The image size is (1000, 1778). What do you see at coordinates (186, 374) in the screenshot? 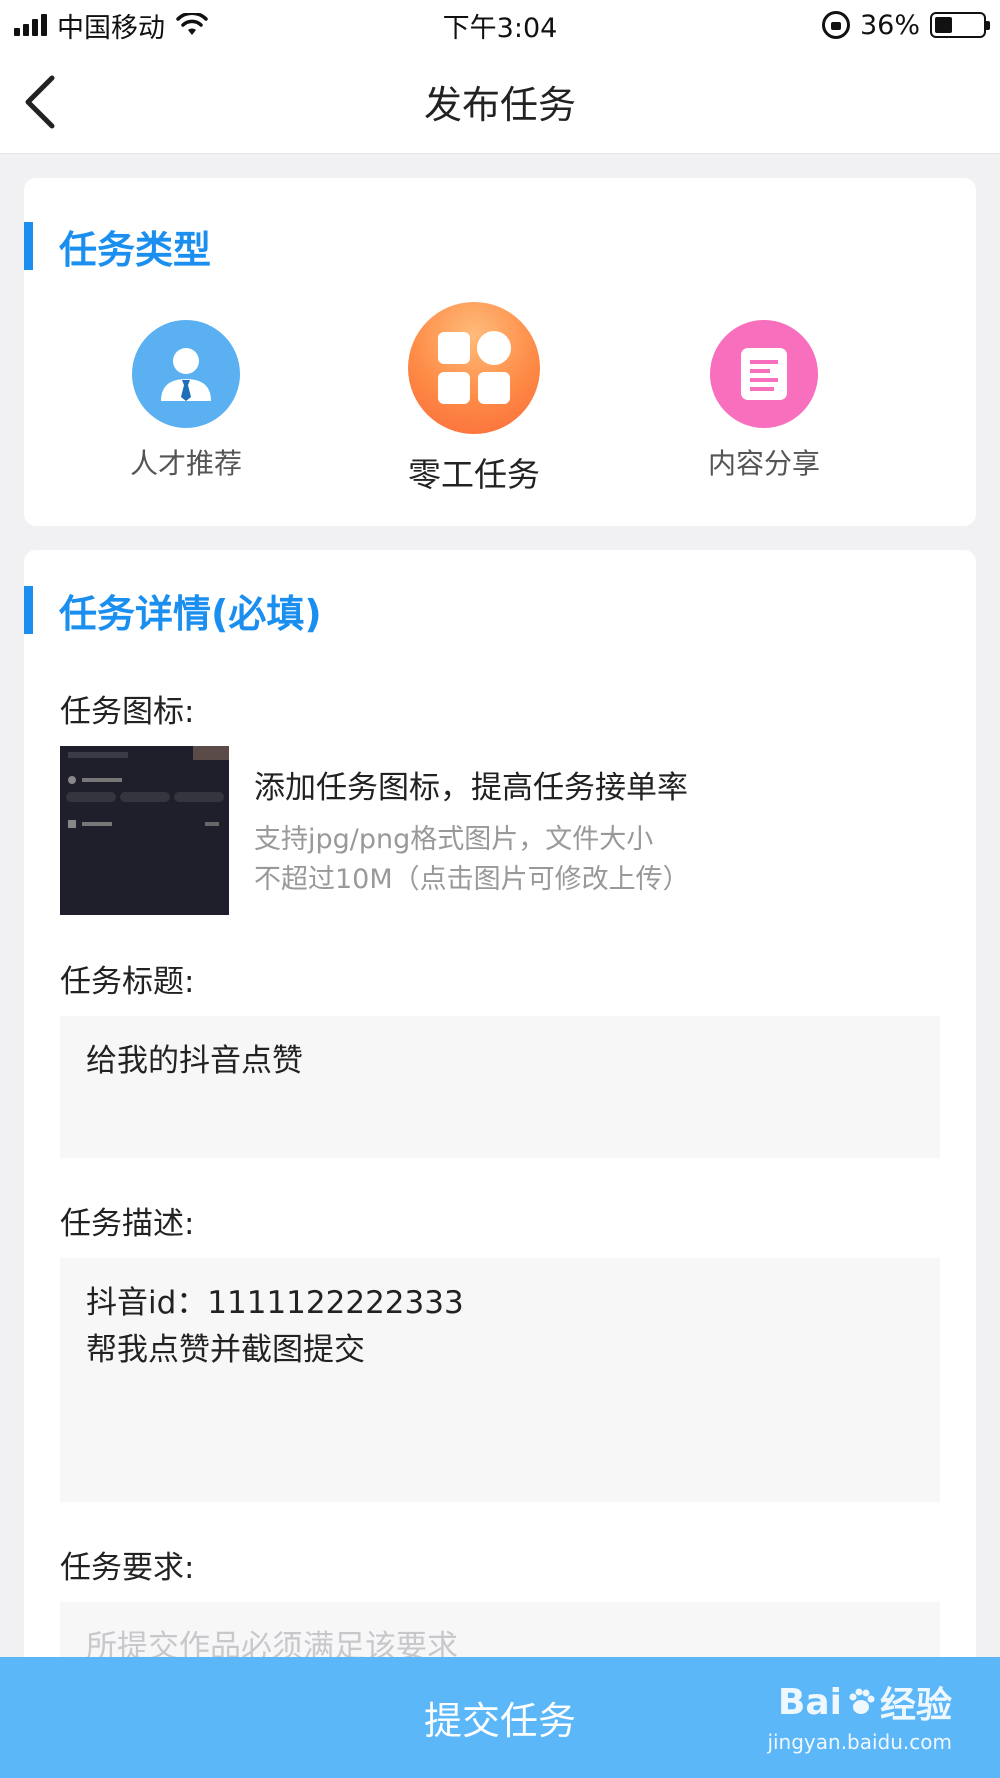
I see `person-icon` at bounding box center [186, 374].